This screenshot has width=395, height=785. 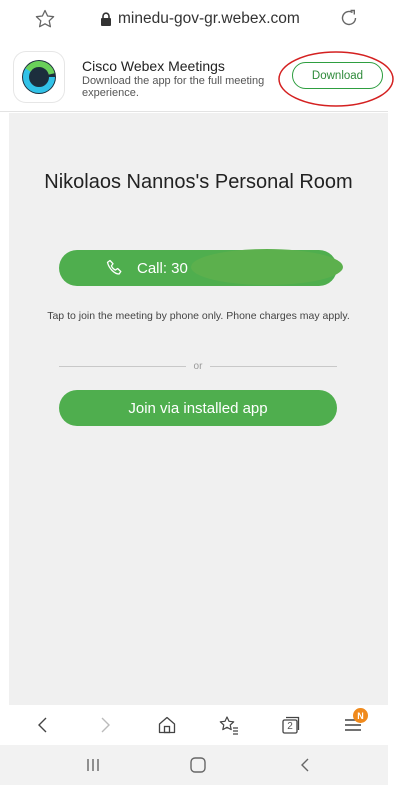 I want to click on url-text: minedu-gov-gr.webex.com, so click(x=209, y=18).